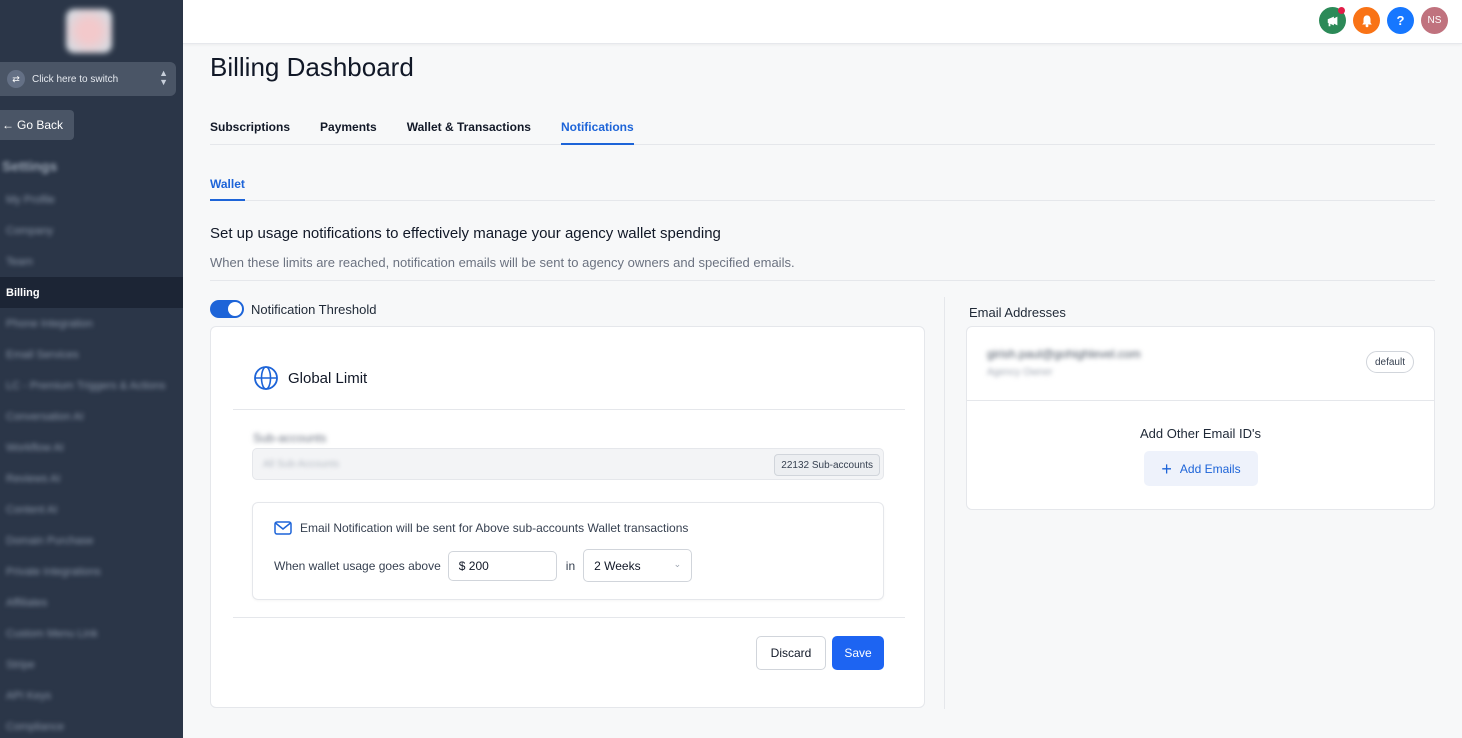 This screenshot has height=738, width=1462. What do you see at coordinates (597, 127) in the screenshot?
I see `tab-notifications: Notifications` at bounding box center [597, 127].